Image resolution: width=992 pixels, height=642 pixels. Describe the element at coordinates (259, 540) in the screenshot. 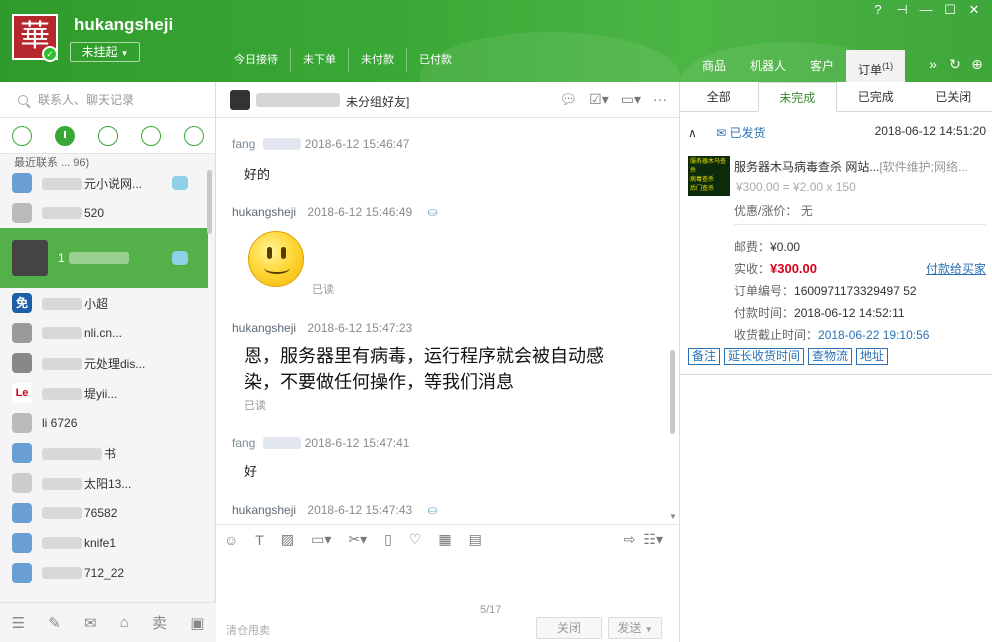

I see `font-icon: T` at that location.